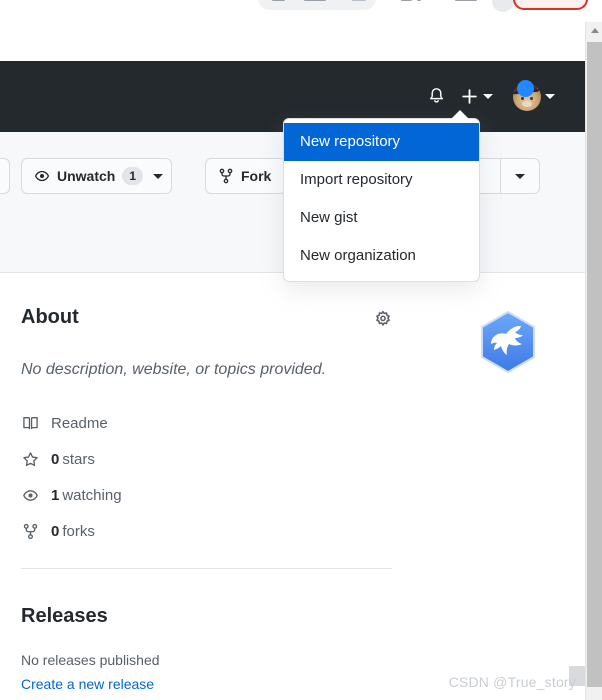 This screenshot has width=602, height=700. What do you see at coordinates (594, 364) in the screenshot?
I see `scrollbar-thumb` at bounding box center [594, 364].